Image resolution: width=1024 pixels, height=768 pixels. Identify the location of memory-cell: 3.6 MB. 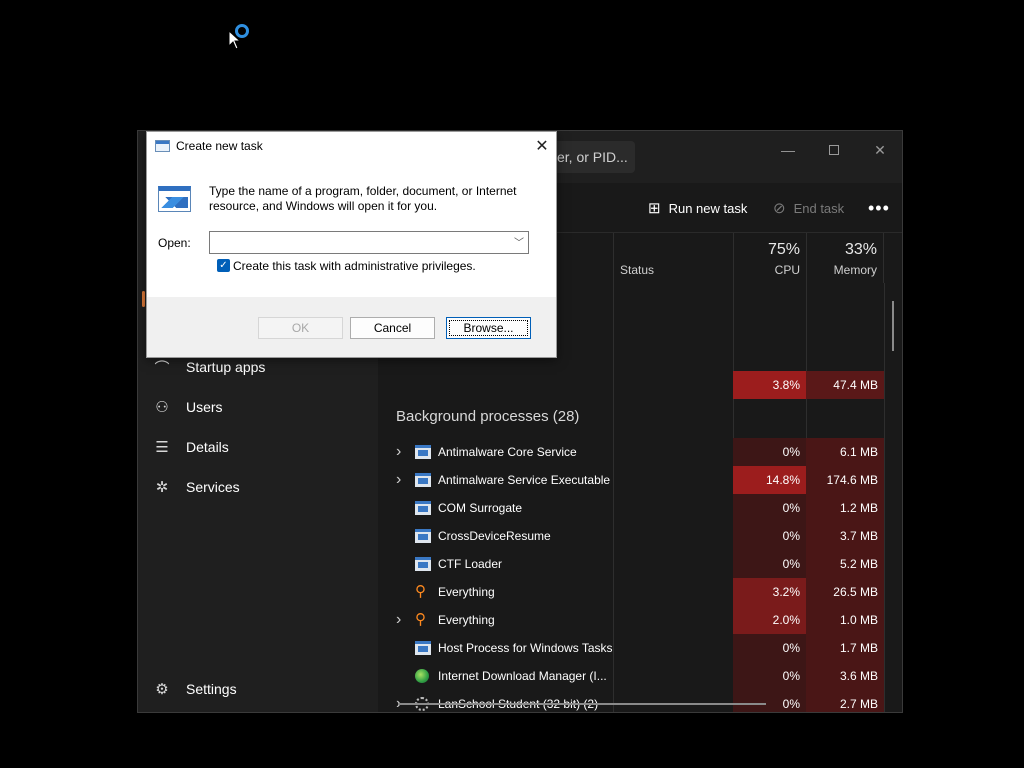
(845, 676).